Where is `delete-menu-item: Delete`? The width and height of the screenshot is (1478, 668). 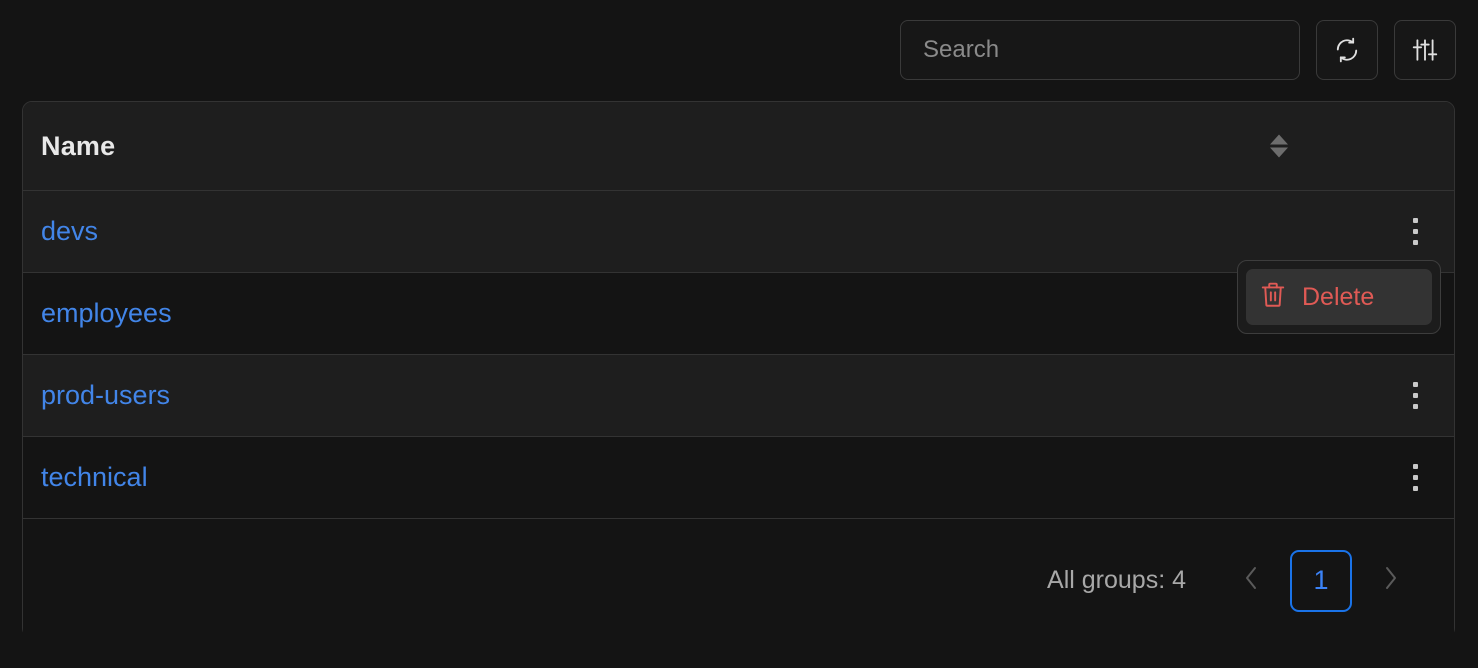
delete-menu-item: Delete is located at coordinates (1339, 297).